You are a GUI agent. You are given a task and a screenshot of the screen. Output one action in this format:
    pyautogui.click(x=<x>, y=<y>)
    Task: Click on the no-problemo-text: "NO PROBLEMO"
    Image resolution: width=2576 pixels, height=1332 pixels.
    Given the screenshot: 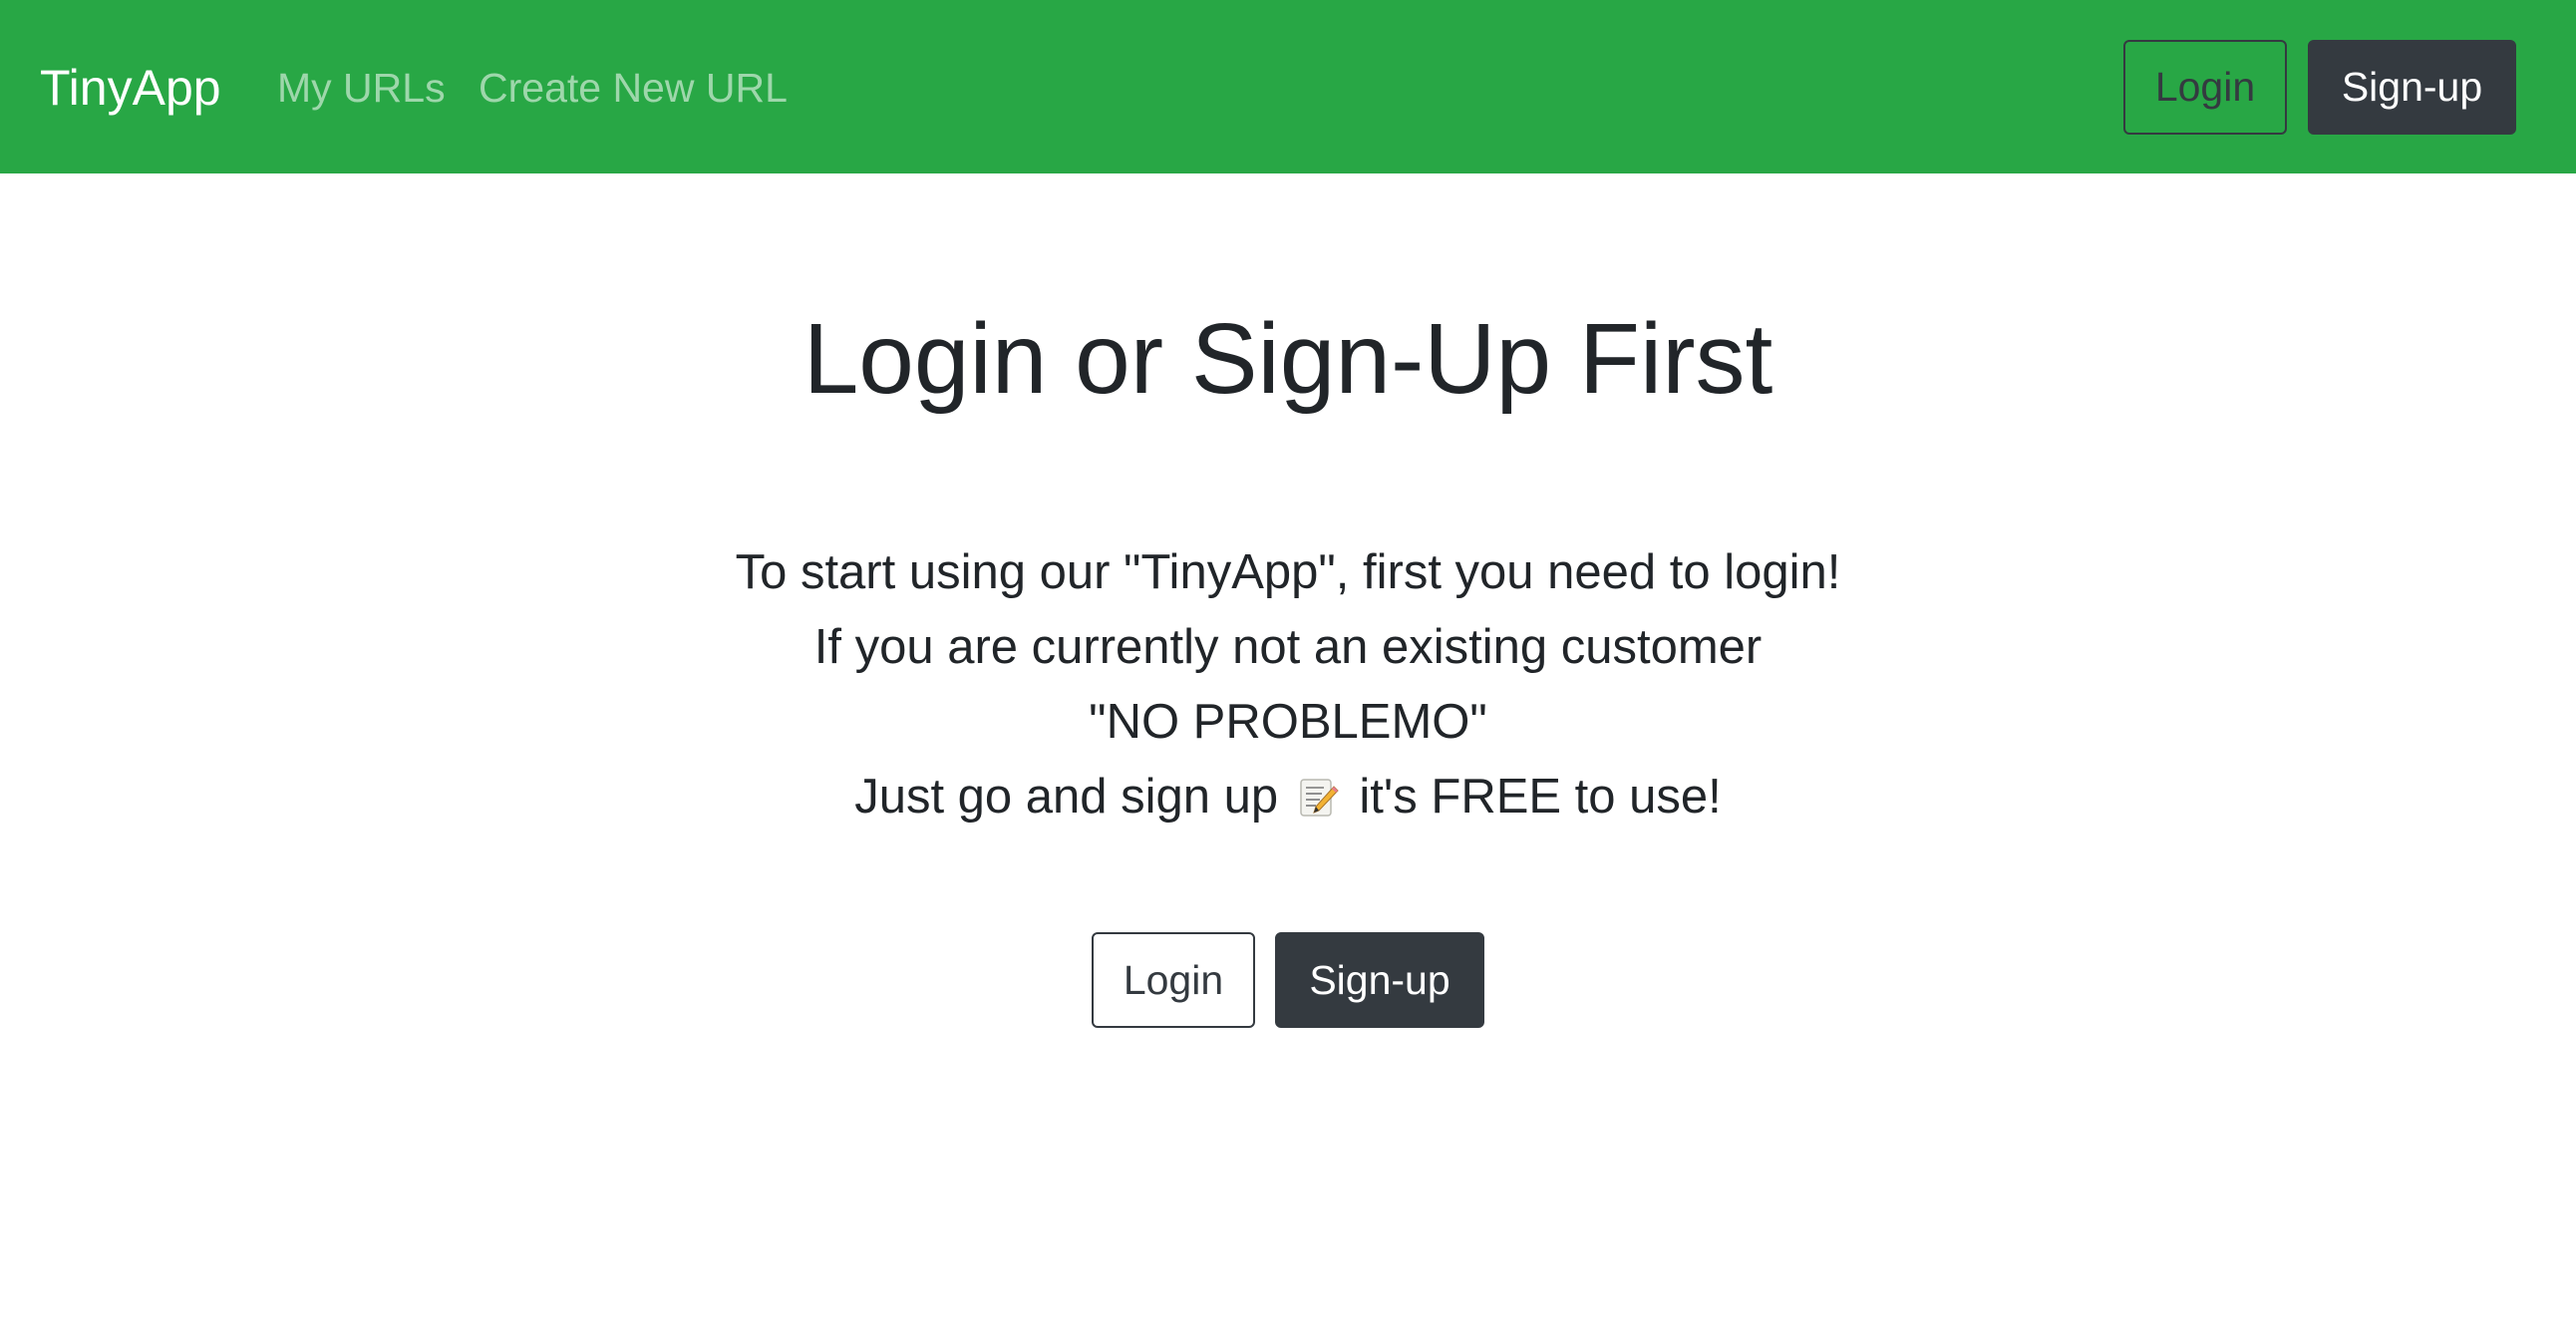 What is the action you would take?
    pyautogui.click(x=1288, y=722)
    